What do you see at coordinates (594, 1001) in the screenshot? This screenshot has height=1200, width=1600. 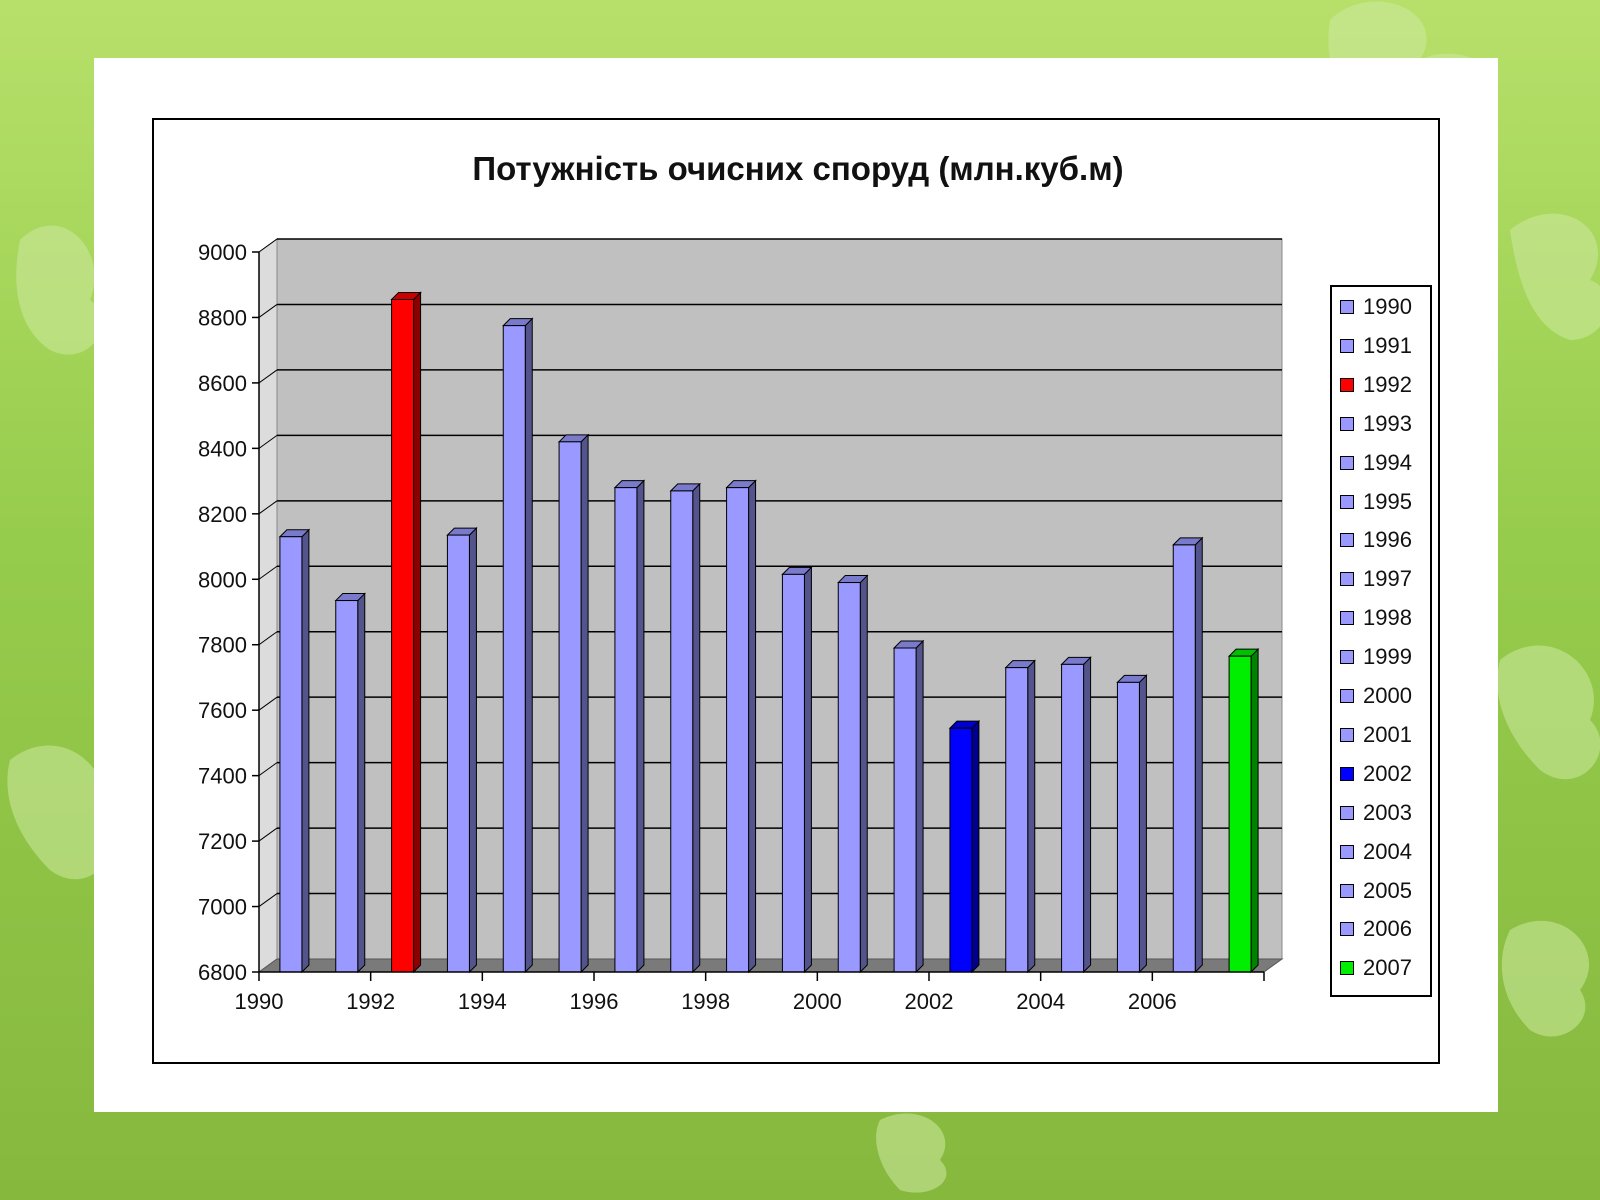 I see `x-tick-label: 1996` at bounding box center [594, 1001].